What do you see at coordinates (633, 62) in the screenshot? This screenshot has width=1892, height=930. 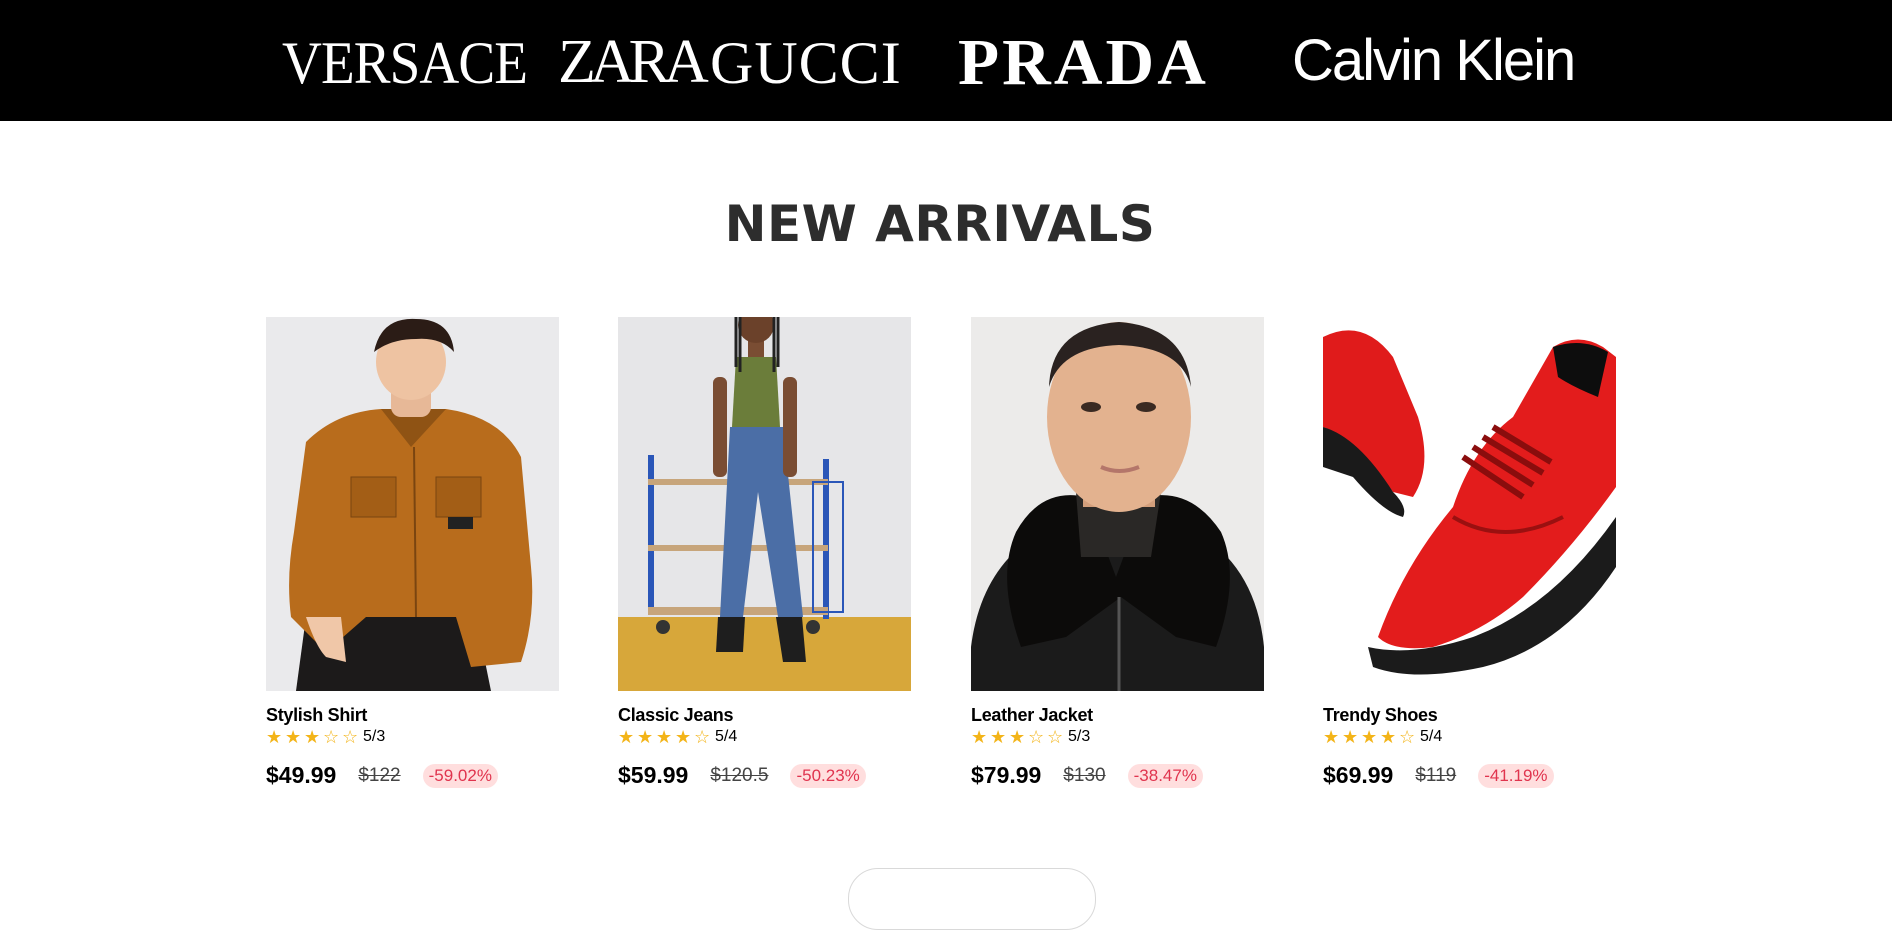 I see `brand-logo-zara: ZARA` at bounding box center [633, 62].